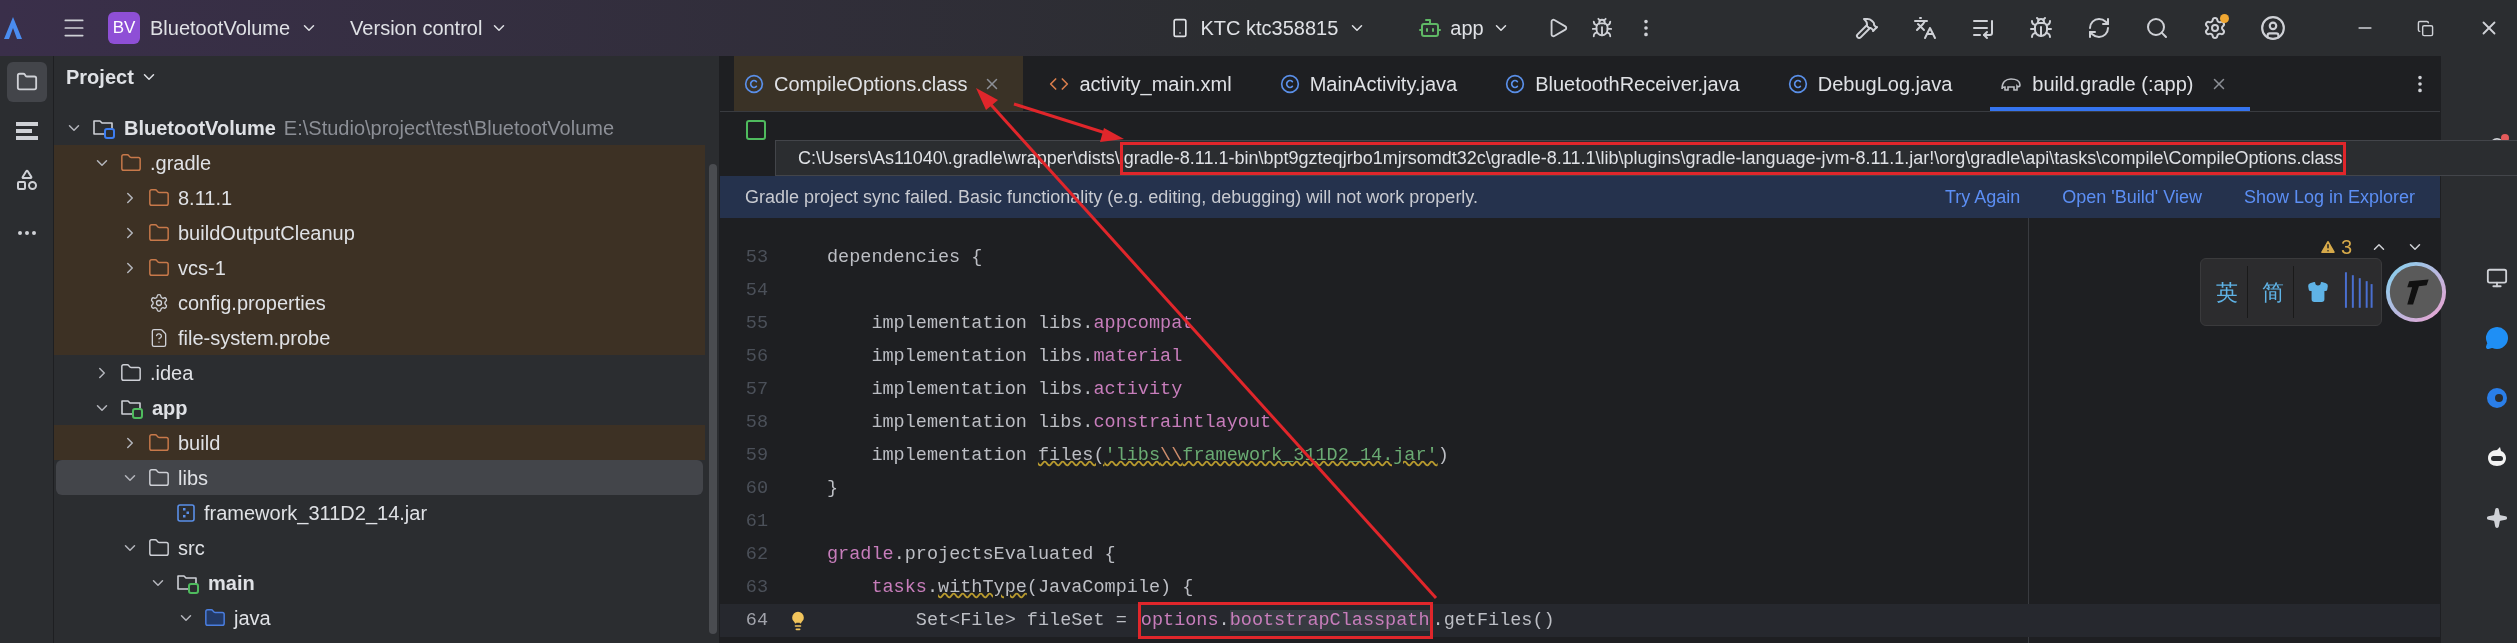 Image resolution: width=2517 pixels, height=643 pixels. I want to click on device-name: KTC ktc358815, so click(1269, 28).